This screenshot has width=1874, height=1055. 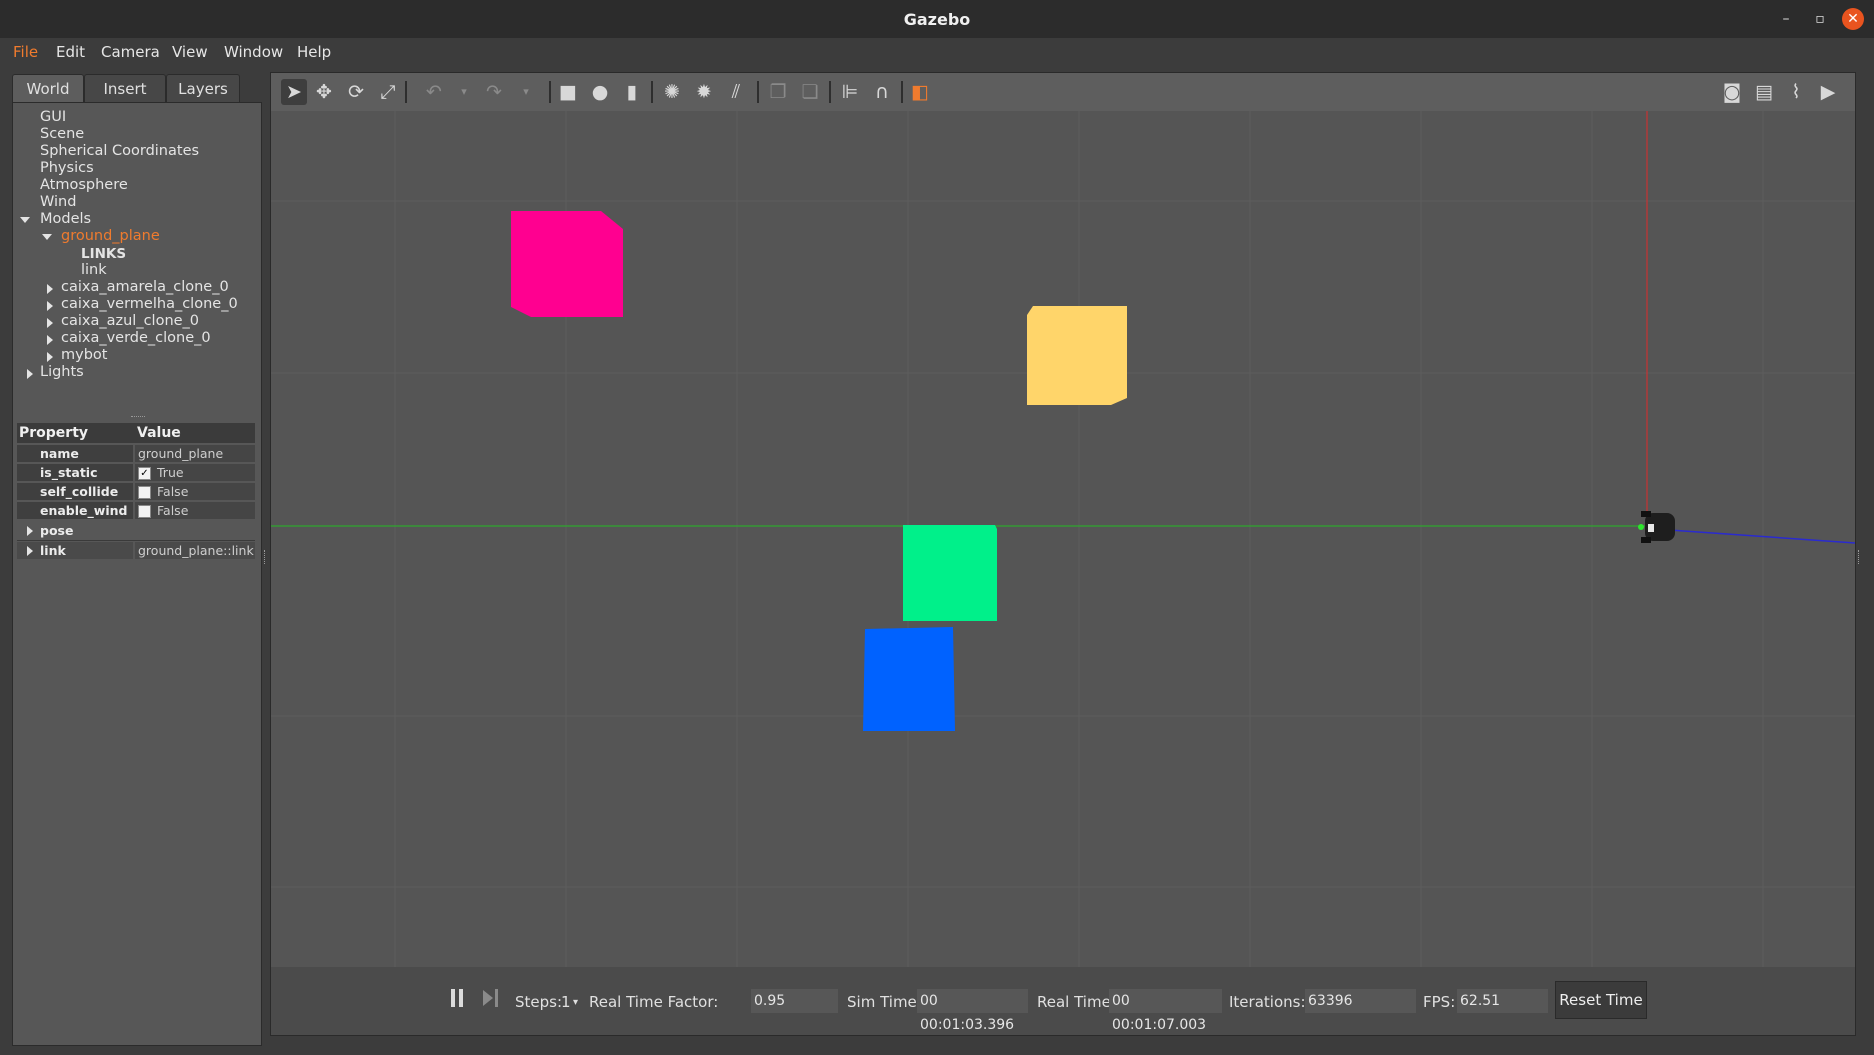 What do you see at coordinates (632, 92) in the screenshot?
I see `cylinder-shape-icon: ▮` at bounding box center [632, 92].